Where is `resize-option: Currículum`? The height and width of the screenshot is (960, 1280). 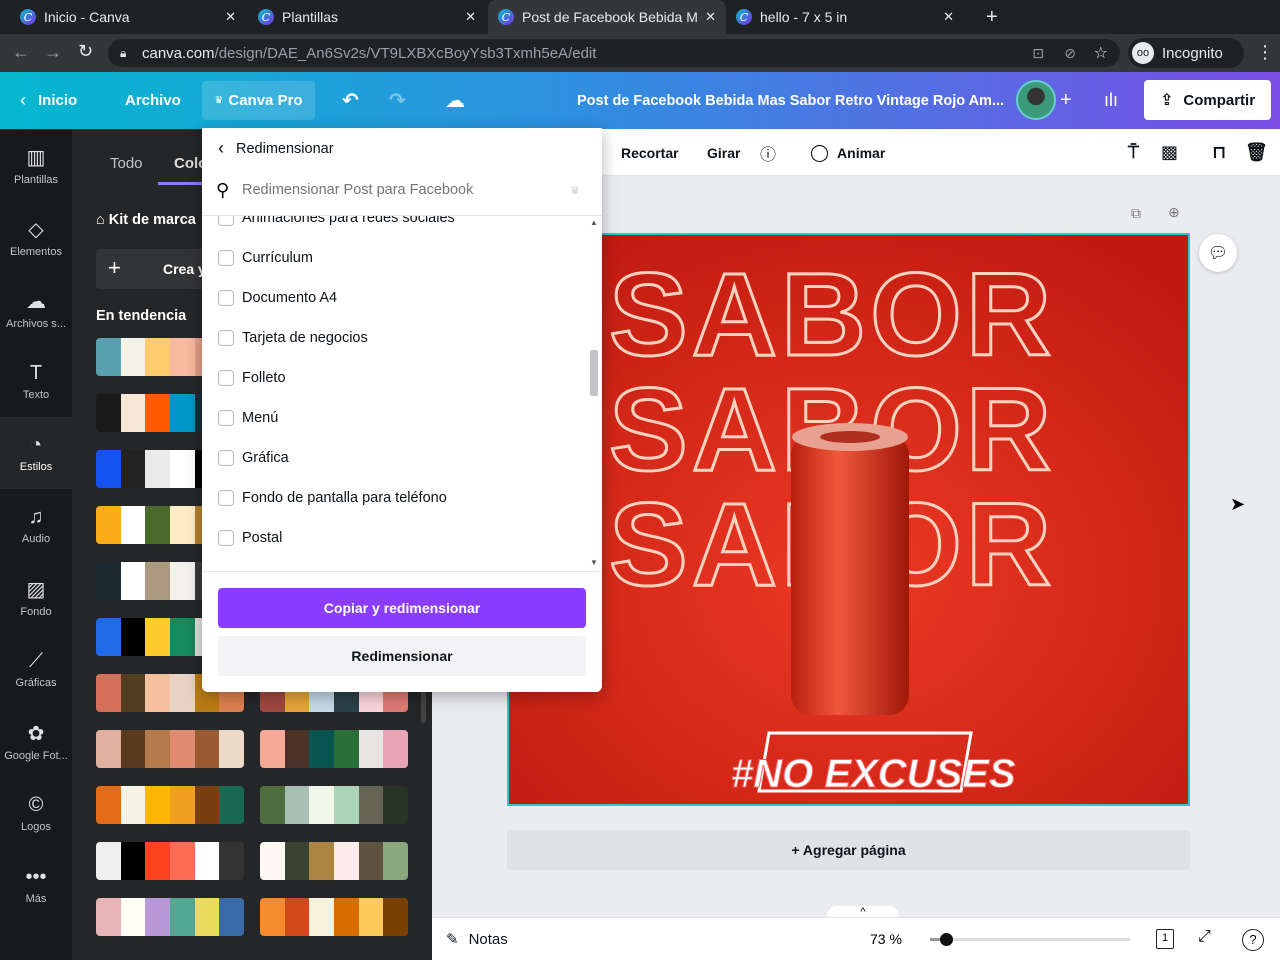 resize-option: Currículum is located at coordinates (265, 258).